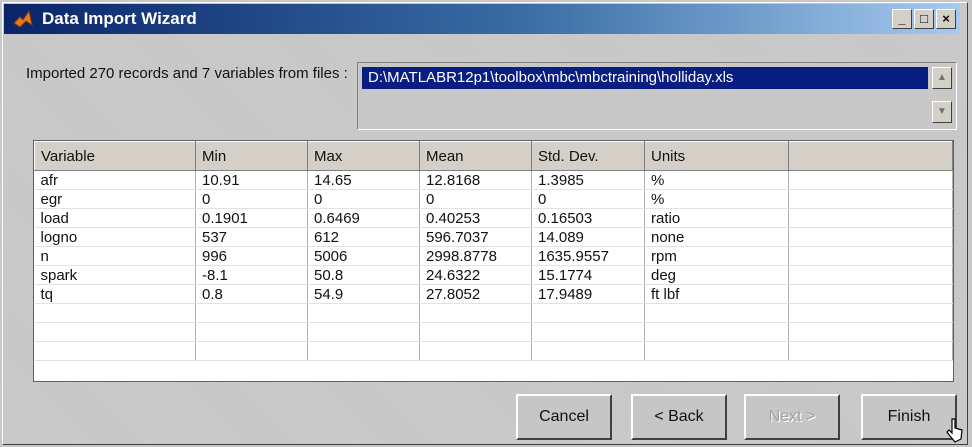  Describe the element at coordinates (870, 156) in the screenshot. I see `column-header-empty` at that location.